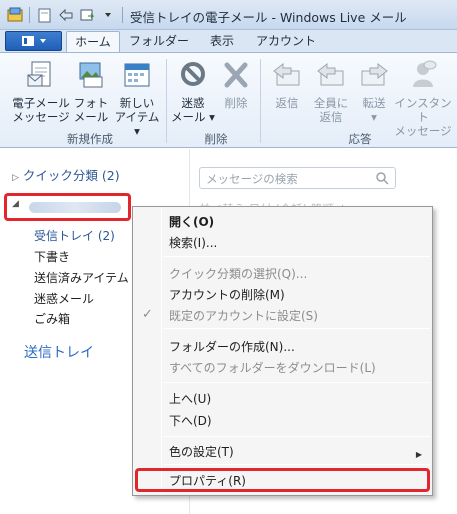  Describe the element at coordinates (227, 294) in the screenshot. I see `menu-item-delete-account: アカウントの削除(M)` at that location.